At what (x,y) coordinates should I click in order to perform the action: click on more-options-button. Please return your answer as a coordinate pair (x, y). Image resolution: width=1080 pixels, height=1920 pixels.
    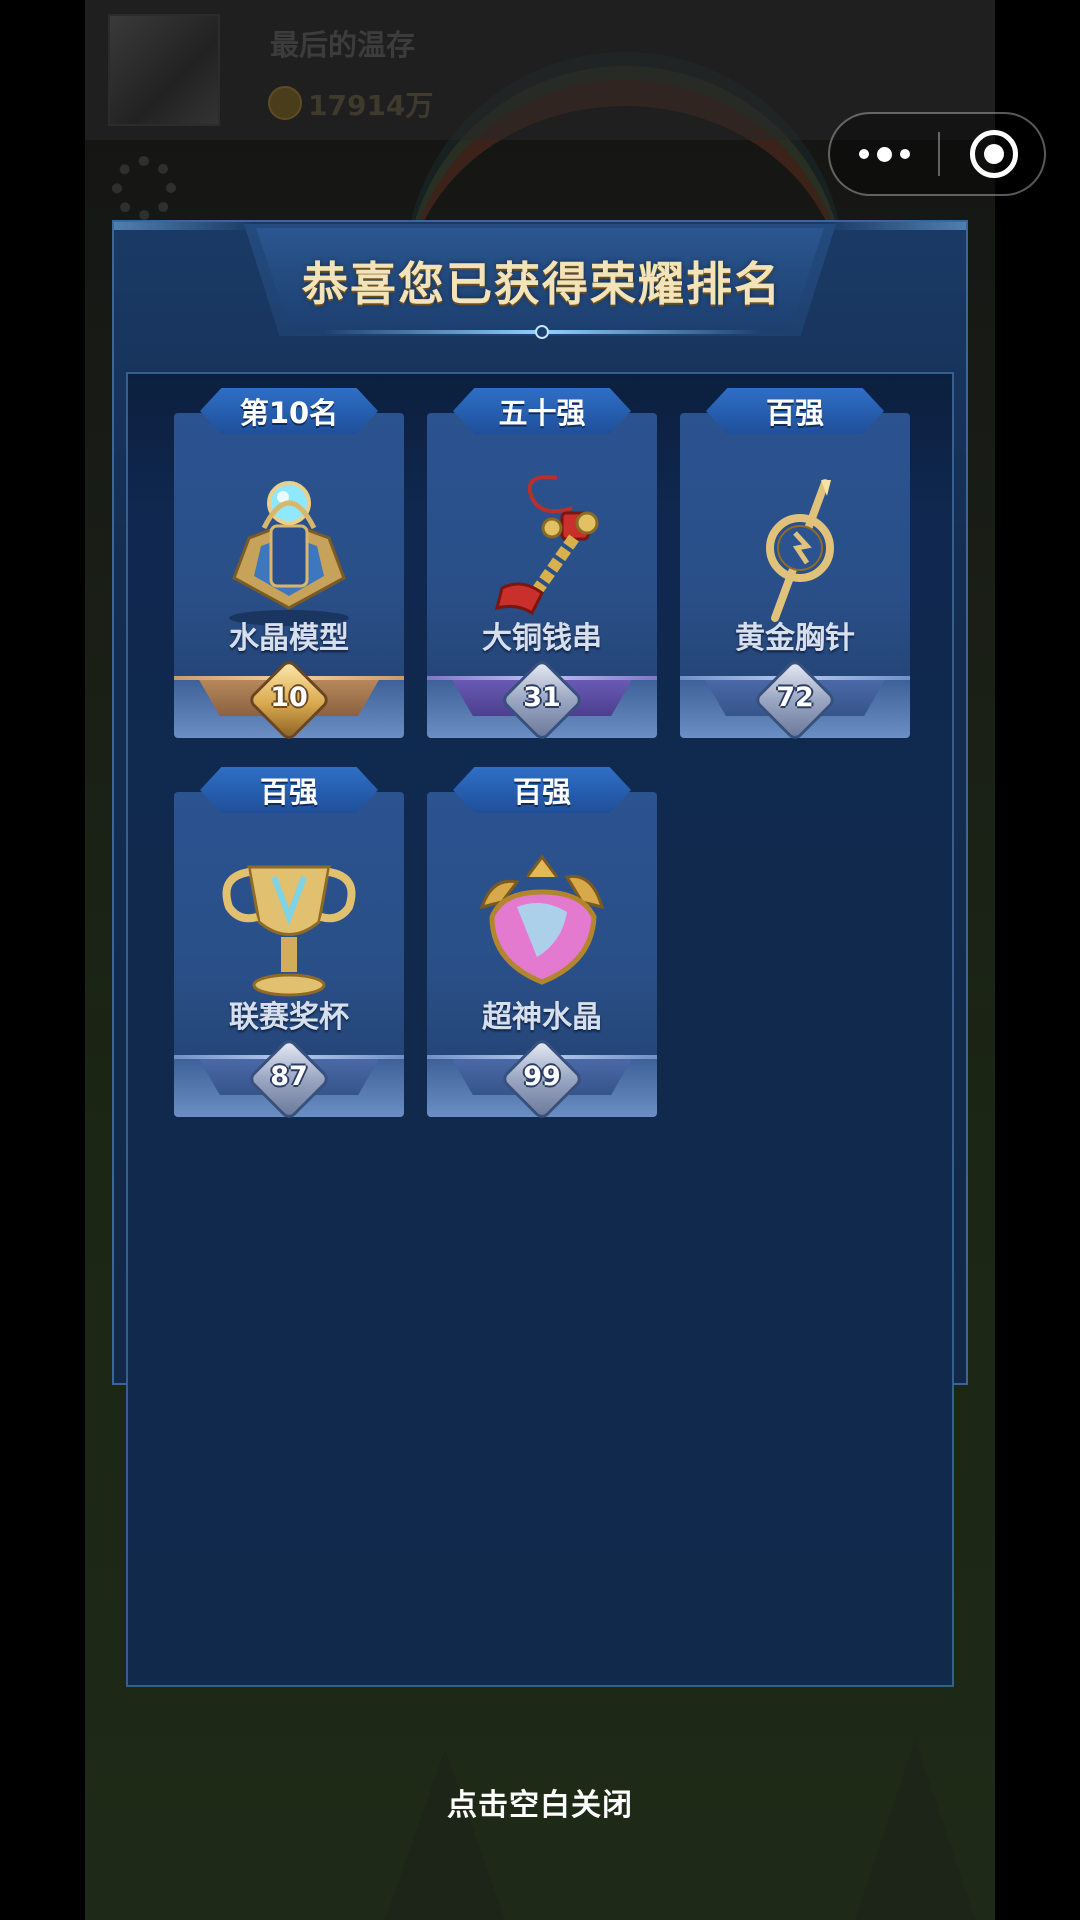
    Looking at the image, I should click on (884, 154).